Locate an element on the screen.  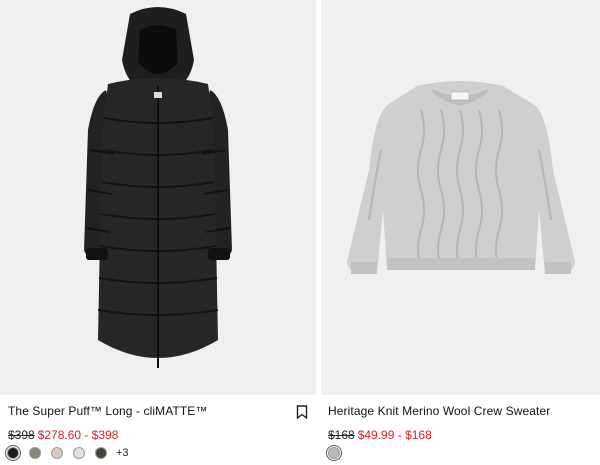
sale-price: $278.60 - $398 is located at coordinates (78, 435).